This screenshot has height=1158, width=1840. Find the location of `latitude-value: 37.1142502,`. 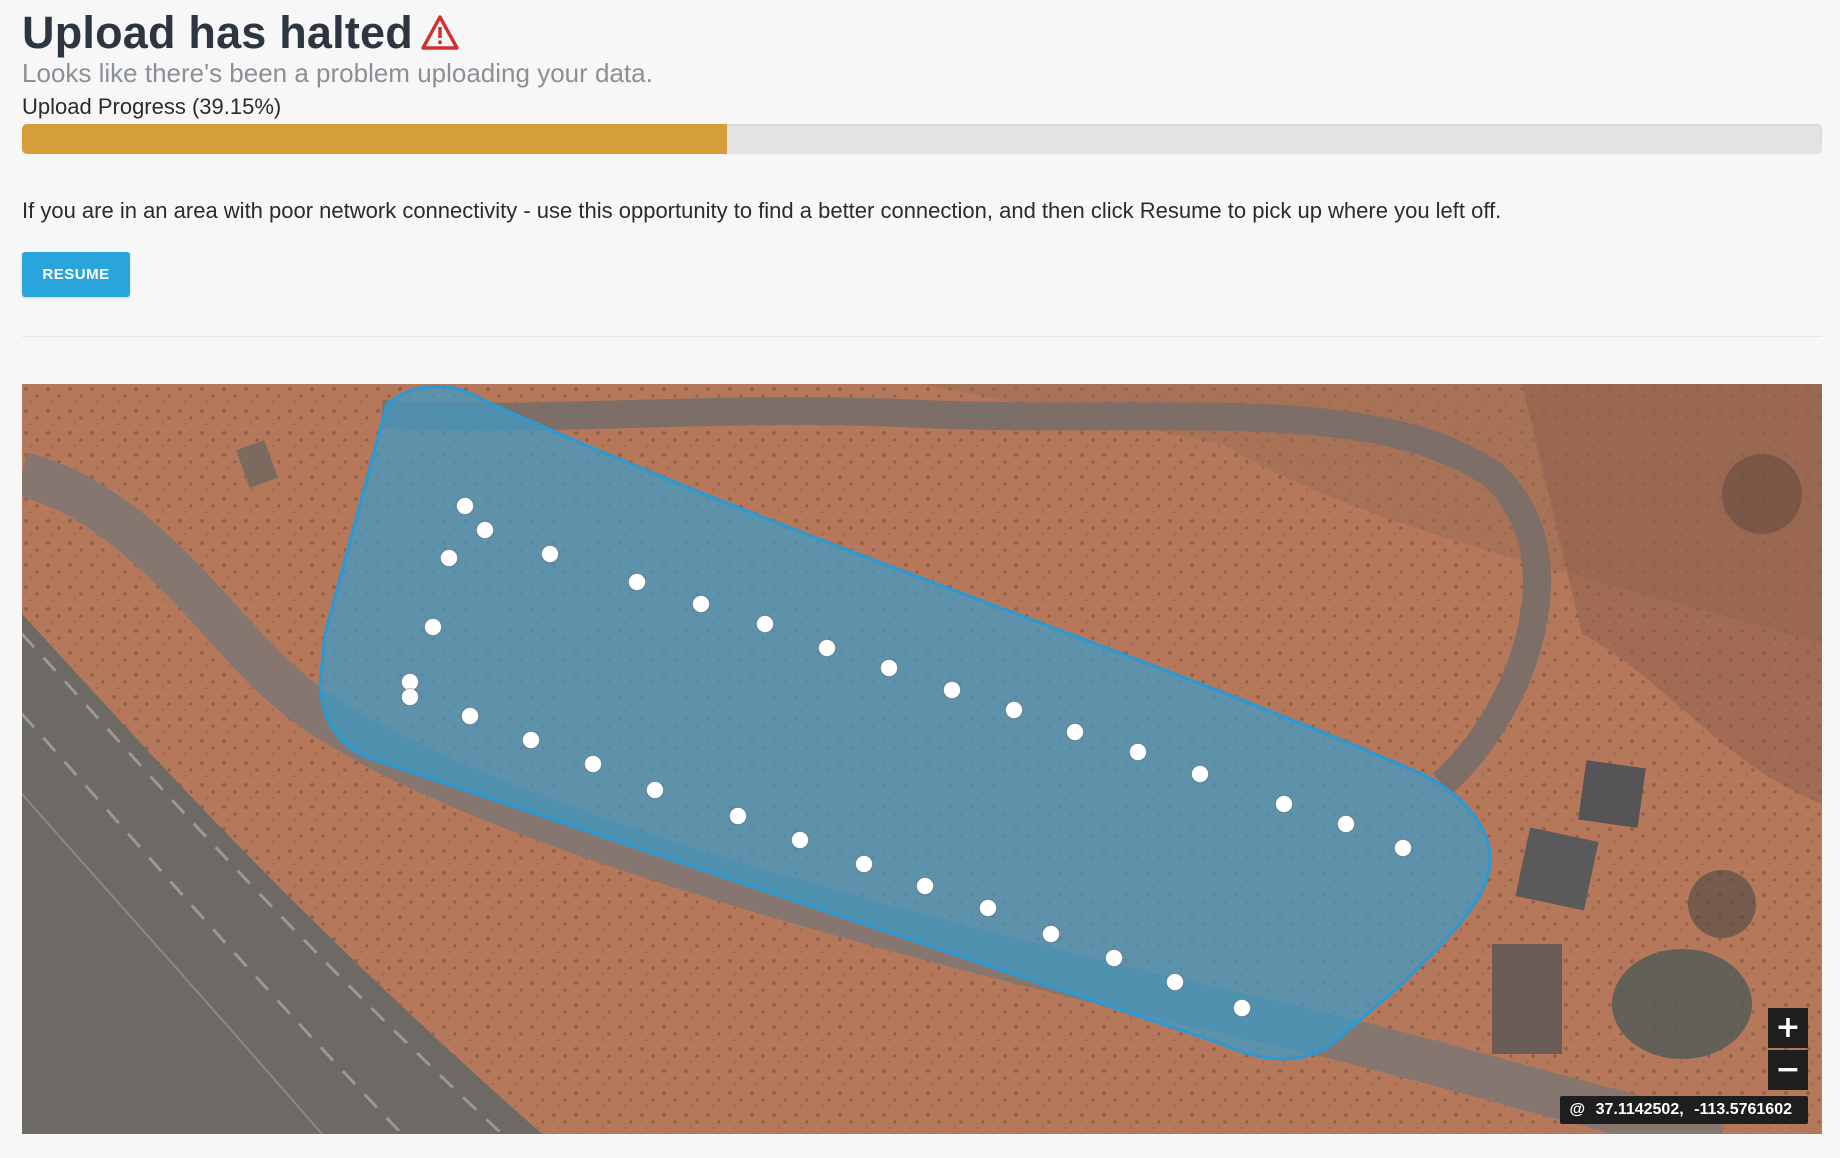

latitude-value: 37.1142502, is located at coordinates (1639, 1109).